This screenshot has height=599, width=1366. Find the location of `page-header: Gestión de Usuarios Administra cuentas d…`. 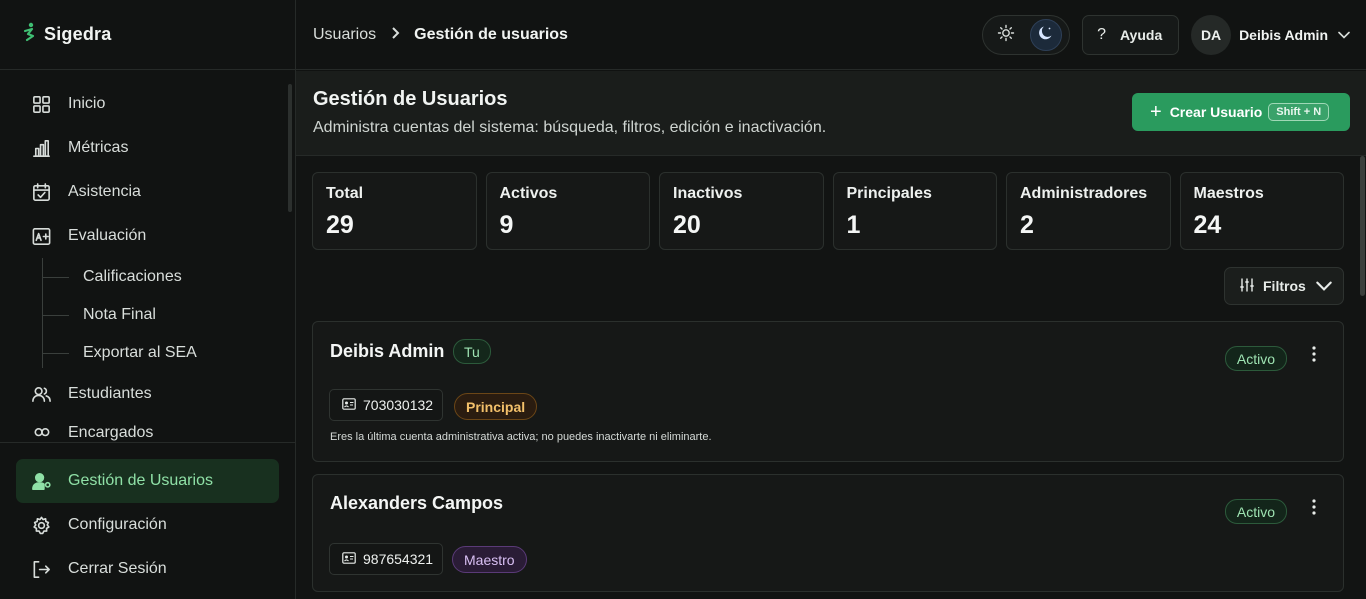

page-header: Gestión de Usuarios Administra cuentas d… is located at coordinates (831, 113).